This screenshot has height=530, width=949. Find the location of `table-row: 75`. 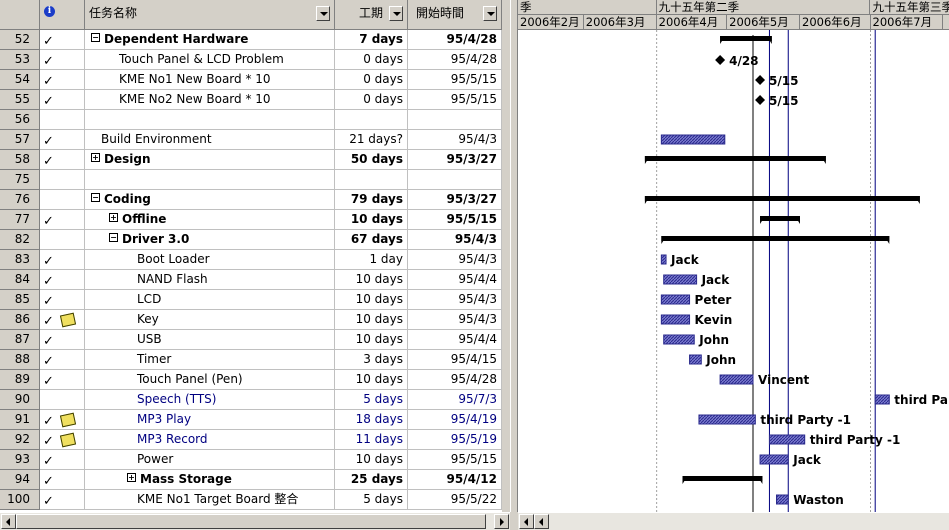

table-row: 75 is located at coordinates (255, 180).